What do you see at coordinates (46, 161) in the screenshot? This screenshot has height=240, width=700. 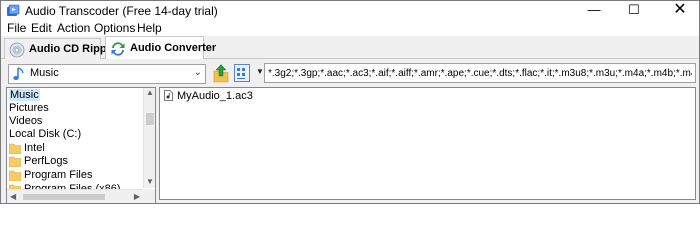 I see `tree-item-label: PerfLogs` at bounding box center [46, 161].